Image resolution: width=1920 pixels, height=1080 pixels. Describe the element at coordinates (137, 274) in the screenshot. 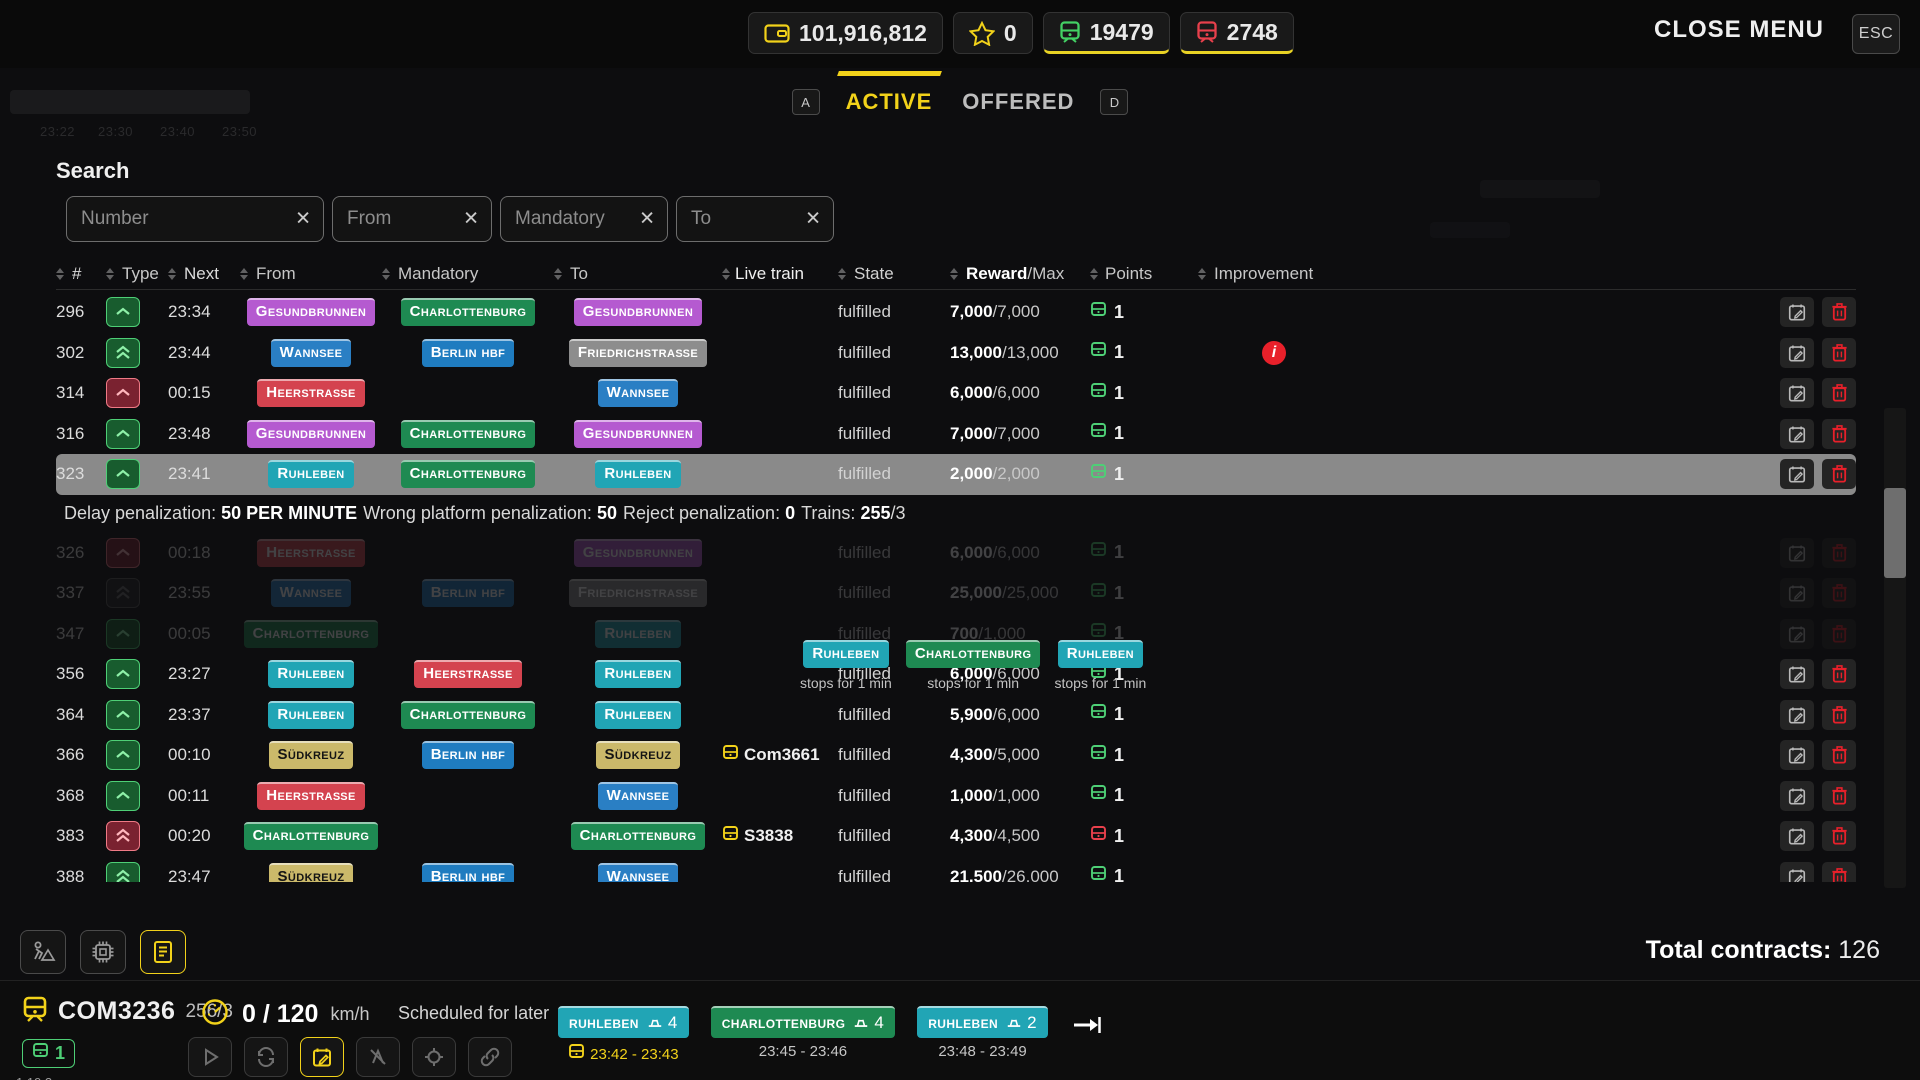

I see `th-type: Type` at that location.